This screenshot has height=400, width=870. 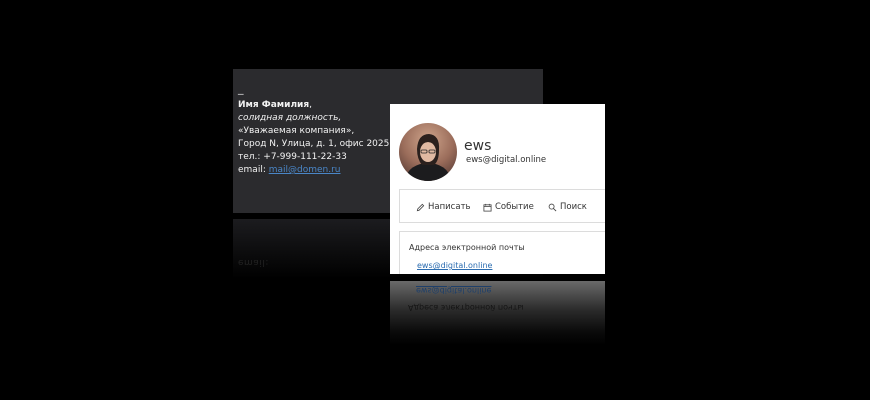 I want to click on reflection-email-link: ews@digital.online, so click(x=454, y=290).